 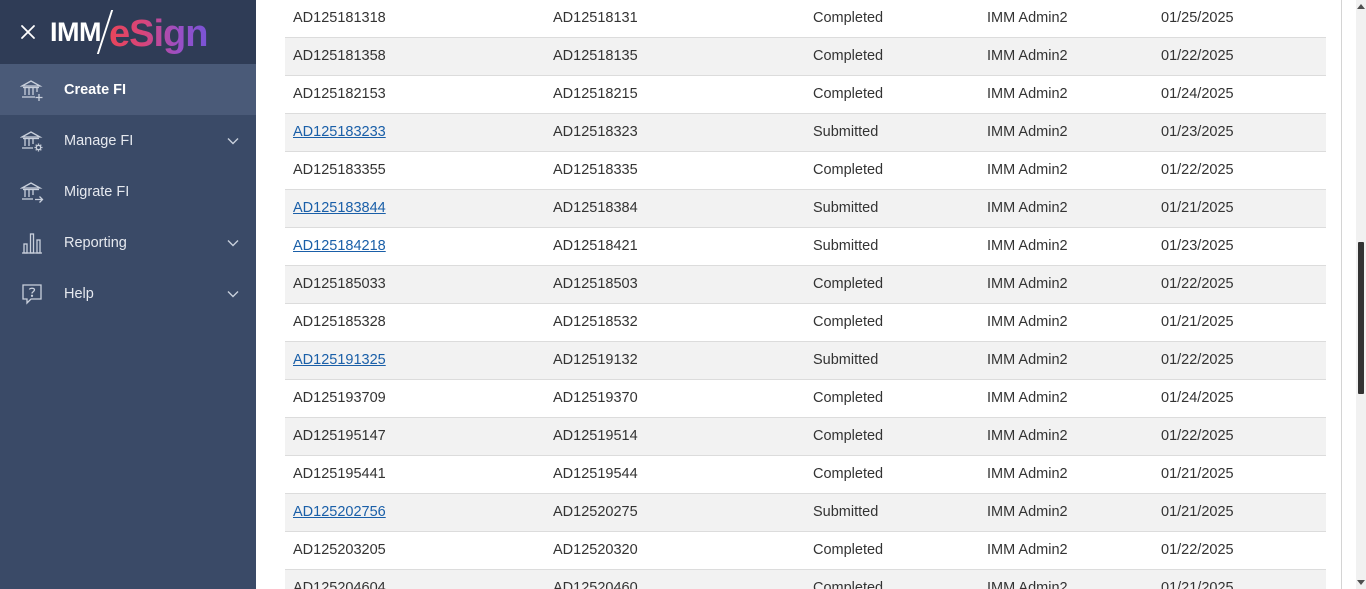 I want to click on record-id-link: AD125184218, so click(x=339, y=246).